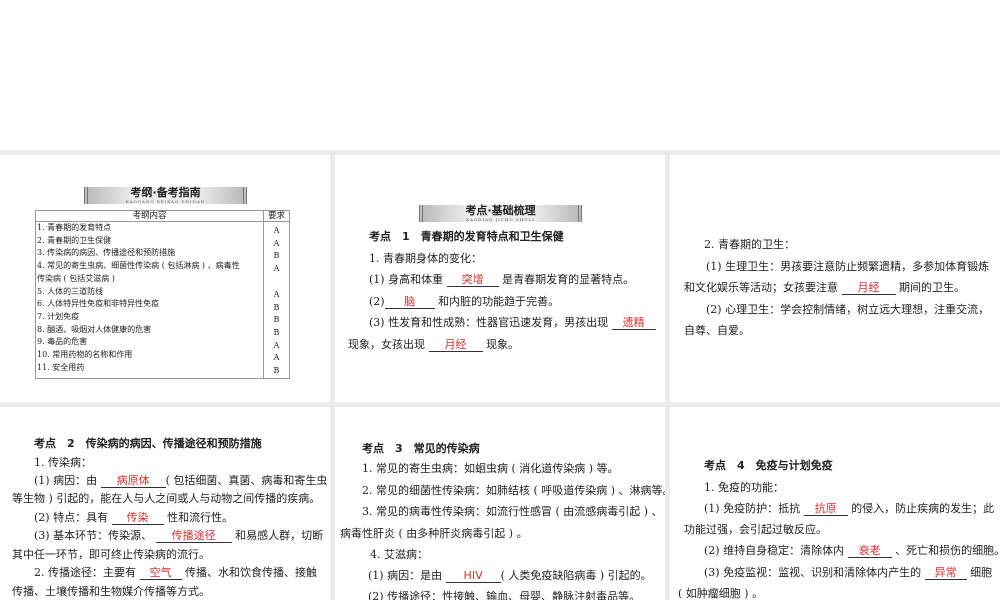 The width and height of the screenshot is (1000, 600). What do you see at coordinates (111, 591) in the screenshot?
I see `text-line: 传播、土壤传播和生物媒介传播等方式。` at bounding box center [111, 591].